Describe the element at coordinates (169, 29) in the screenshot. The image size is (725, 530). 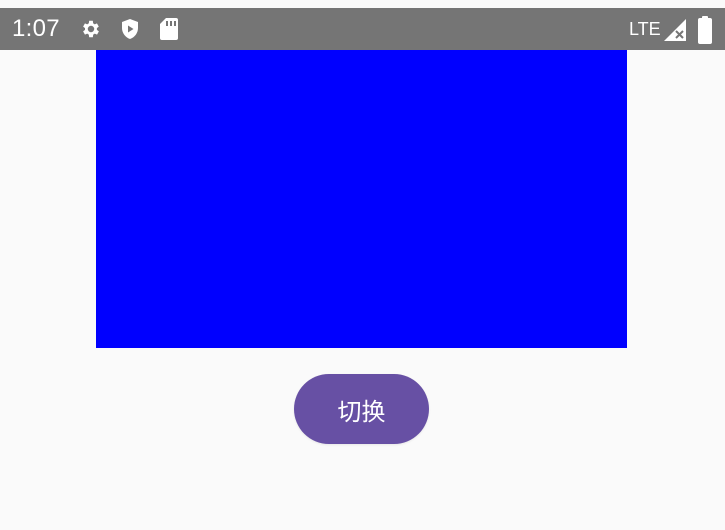
I see `sd-card-icon` at that location.